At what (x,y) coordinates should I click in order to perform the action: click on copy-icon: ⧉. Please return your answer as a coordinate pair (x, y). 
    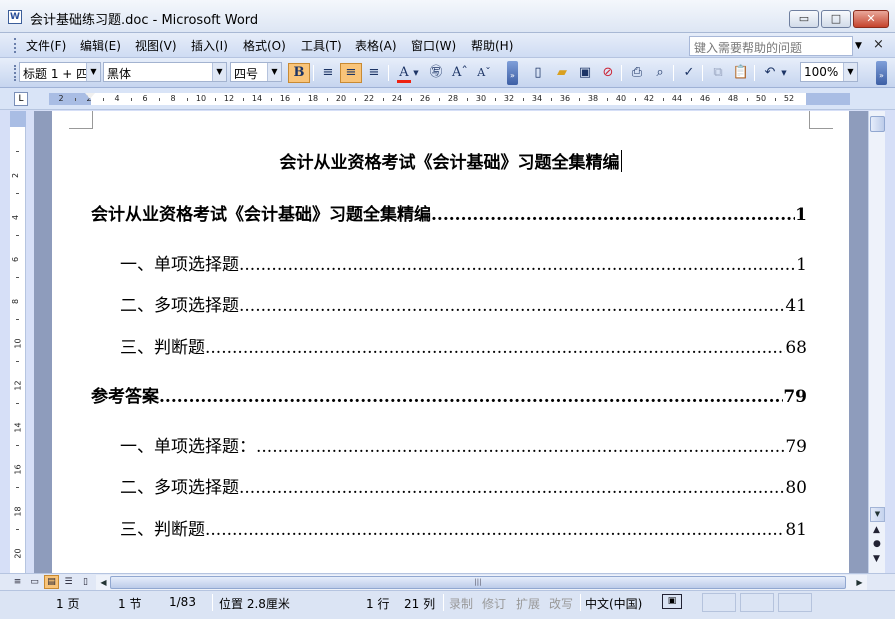
    Looking at the image, I should click on (718, 73).